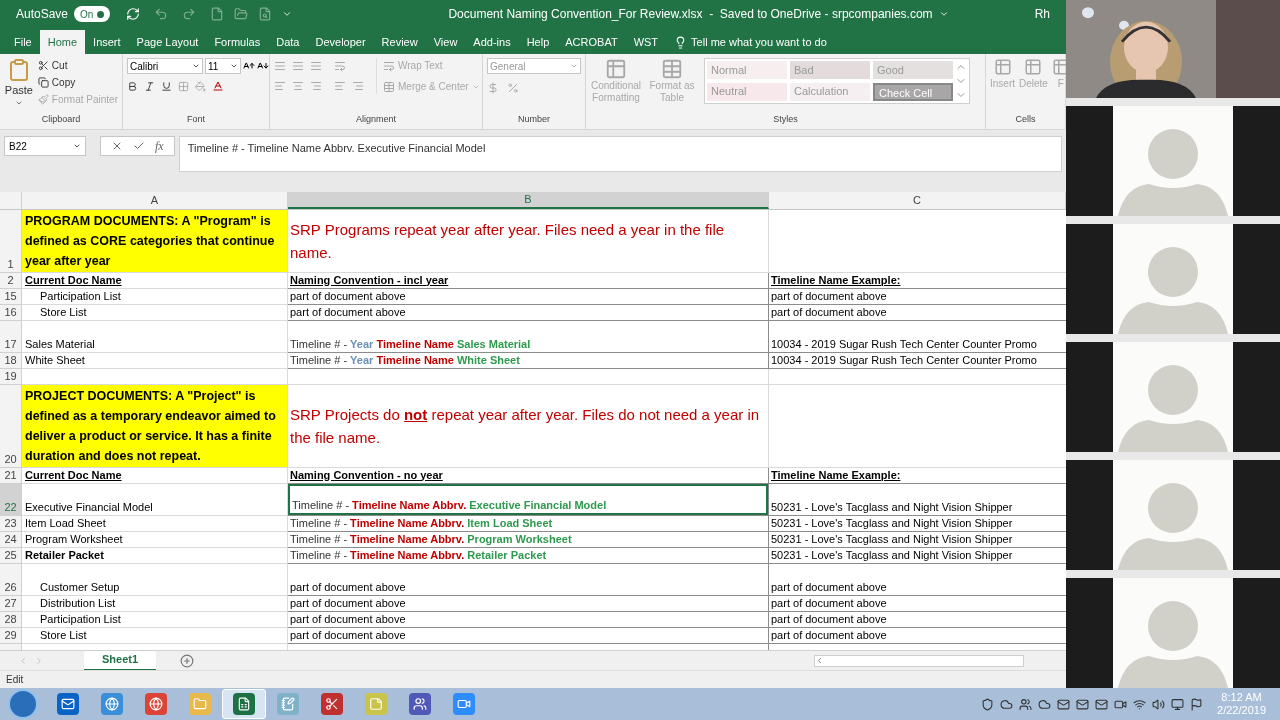  What do you see at coordinates (405, 360) in the screenshot?
I see `table-cell-text: Timeline # - Year Timeline Name White Sheet` at bounding box center [405, 360].